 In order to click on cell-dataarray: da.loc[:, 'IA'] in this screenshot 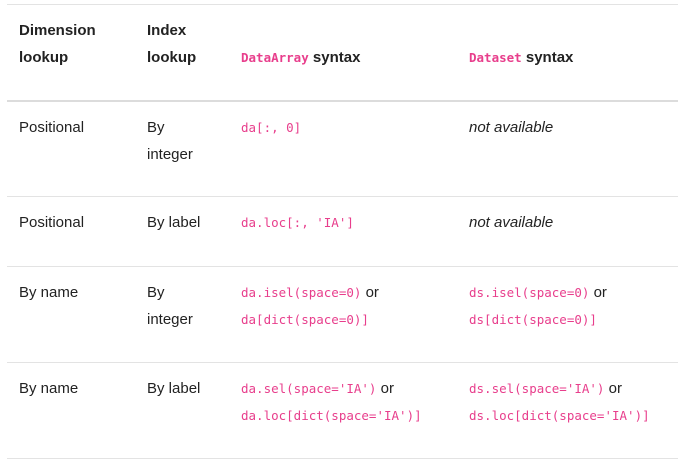, I will do `click(343, 232)`.